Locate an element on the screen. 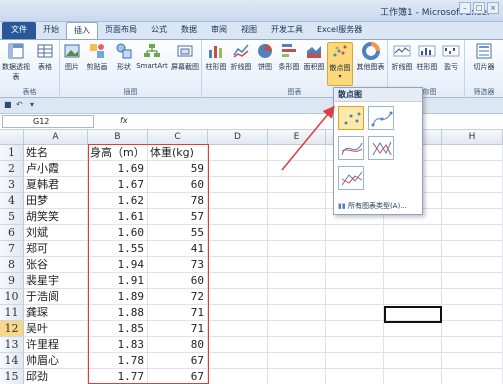 The width and height of the screenshot is (503, 384). cell-e11 is located at coordinates (297, 313).